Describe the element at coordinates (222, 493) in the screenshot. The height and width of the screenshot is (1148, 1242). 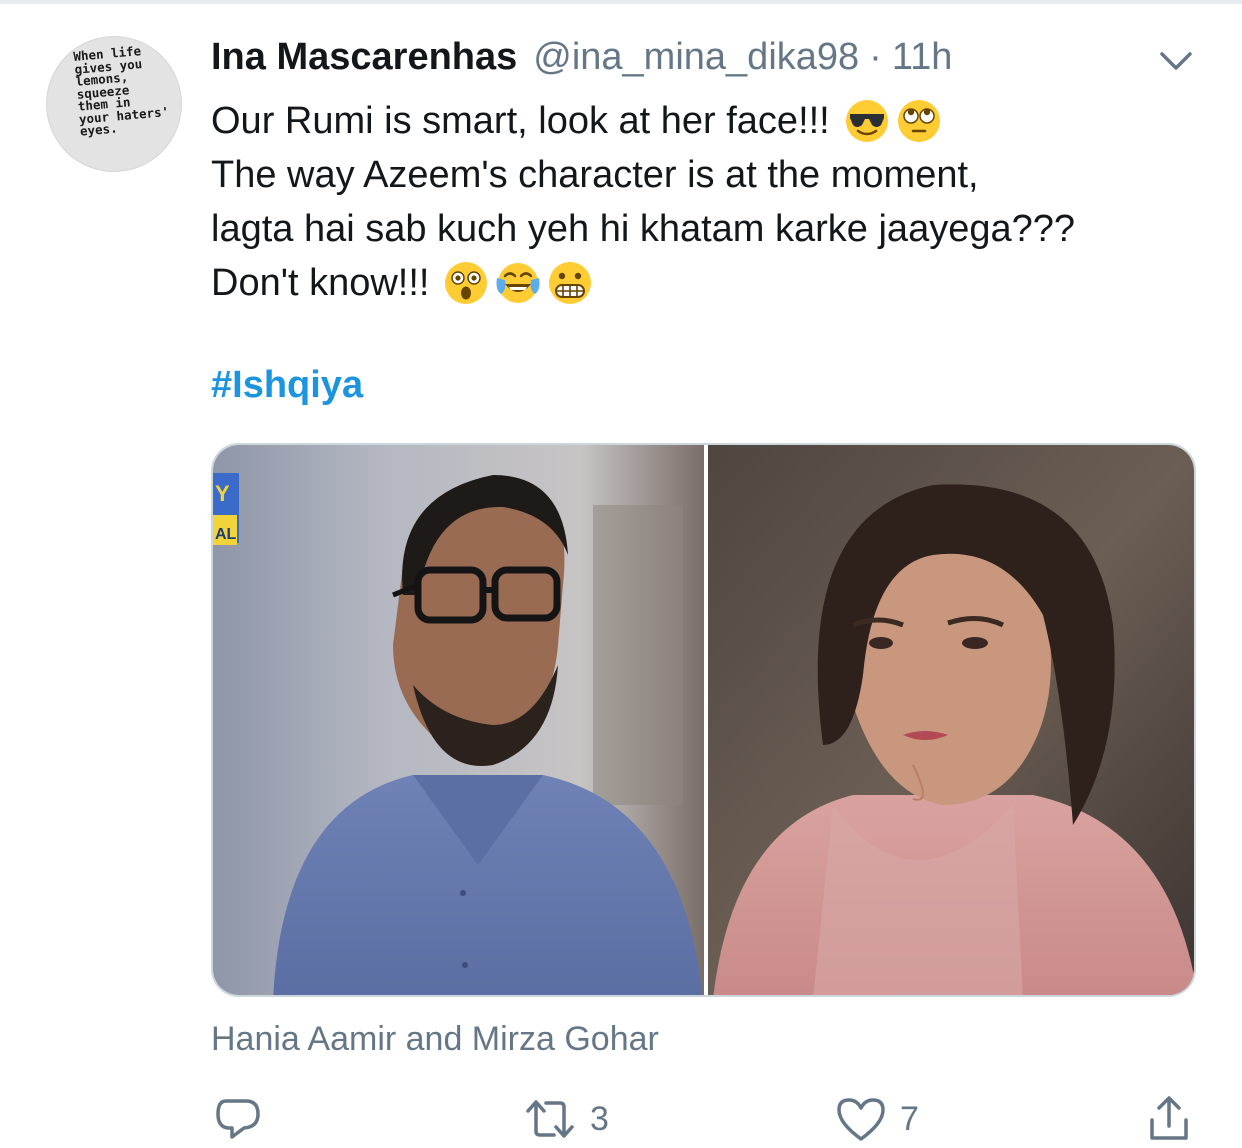
I see `channel-logo-y: Y` at that location.